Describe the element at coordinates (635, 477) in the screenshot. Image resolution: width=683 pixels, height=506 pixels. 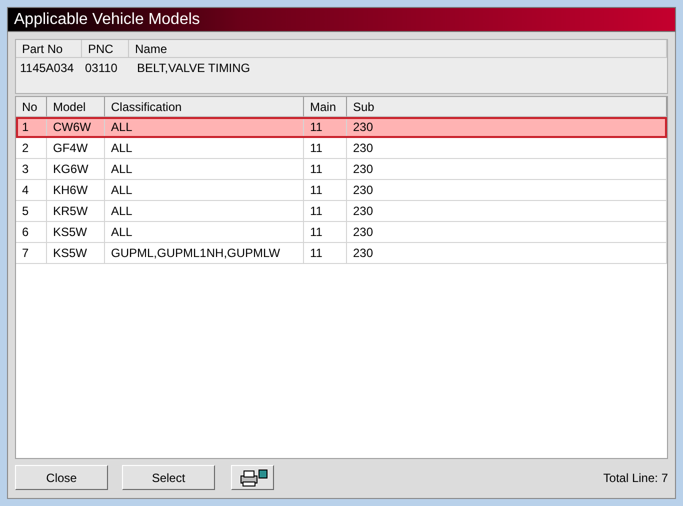
I see `total-line-label: Total Line: 7` at that location.